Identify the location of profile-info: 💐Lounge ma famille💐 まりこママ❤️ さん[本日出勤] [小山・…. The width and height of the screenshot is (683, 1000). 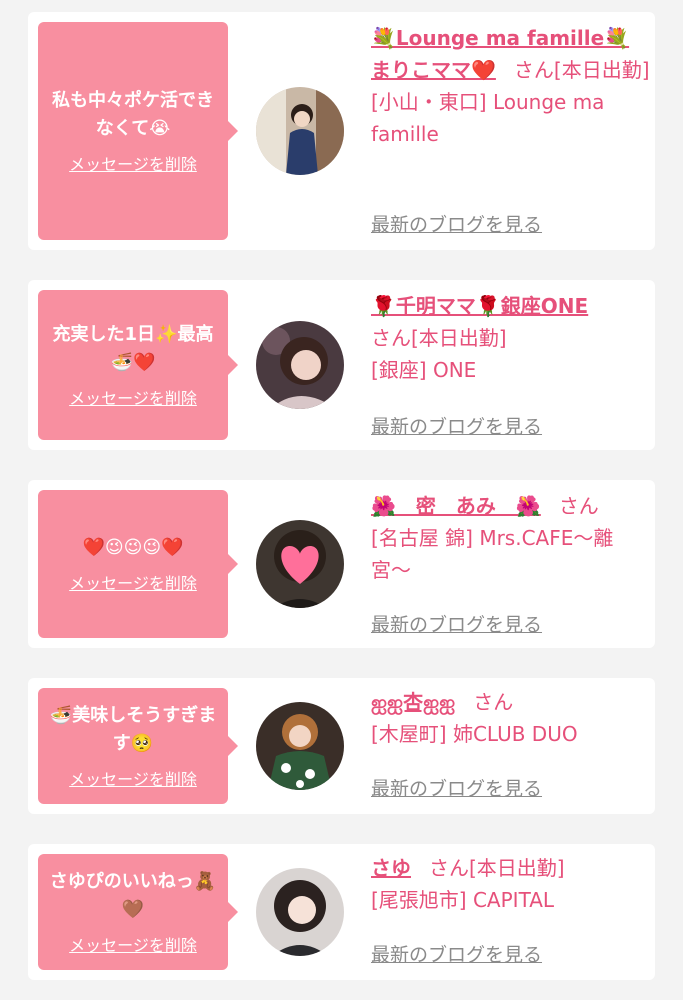
(511, 86).